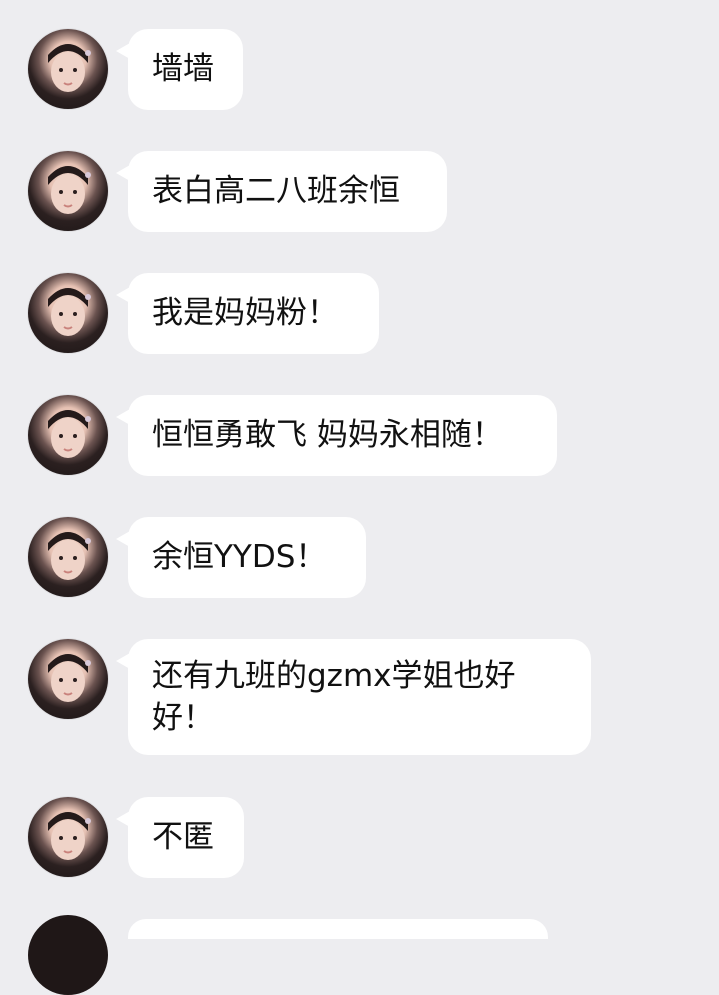 This screenshot has width=719, height=995. Describe the element at coordinates (179, 69) in the screenshot. I see `message-bubble: 墙墙` at that location.